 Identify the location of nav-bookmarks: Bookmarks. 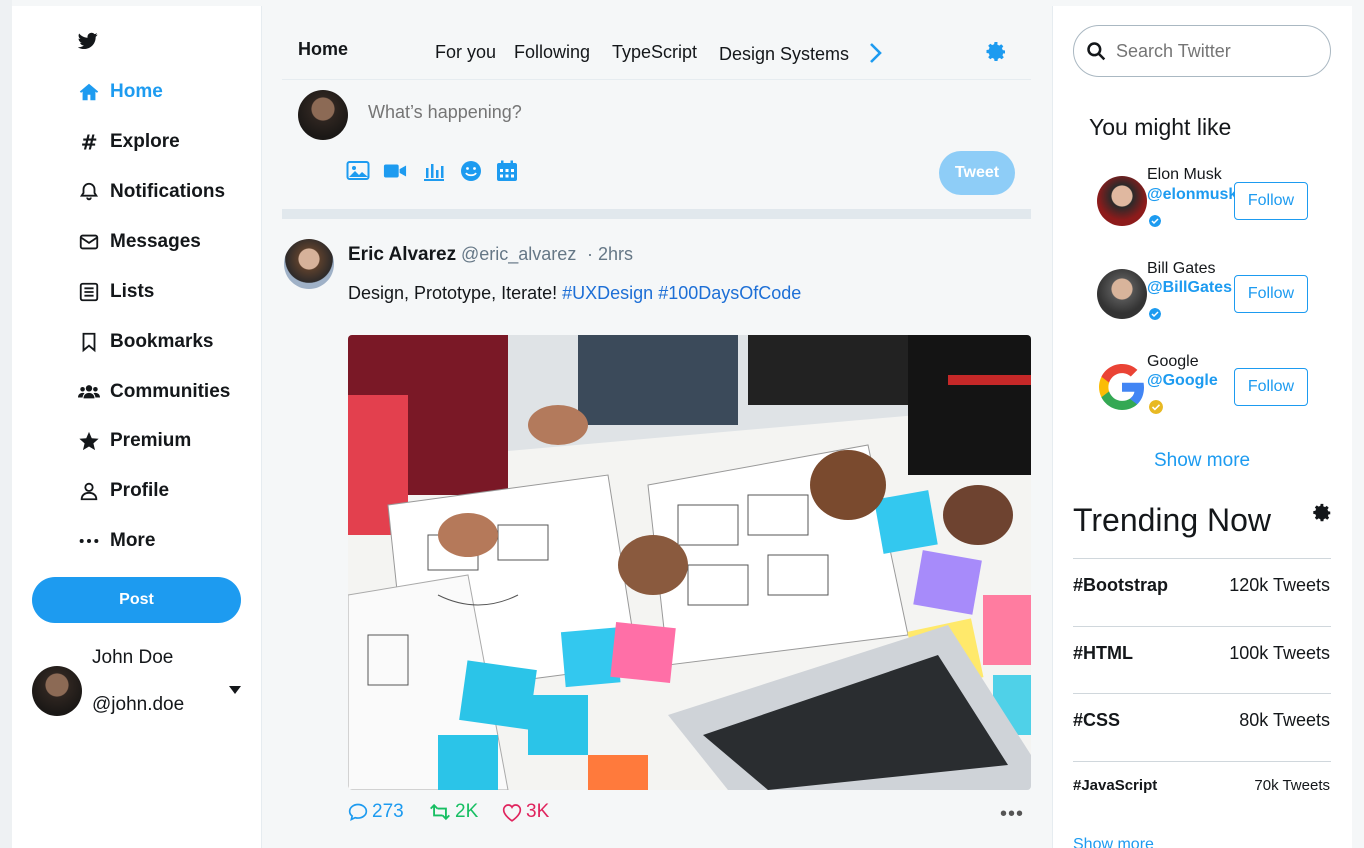
(146, 342).